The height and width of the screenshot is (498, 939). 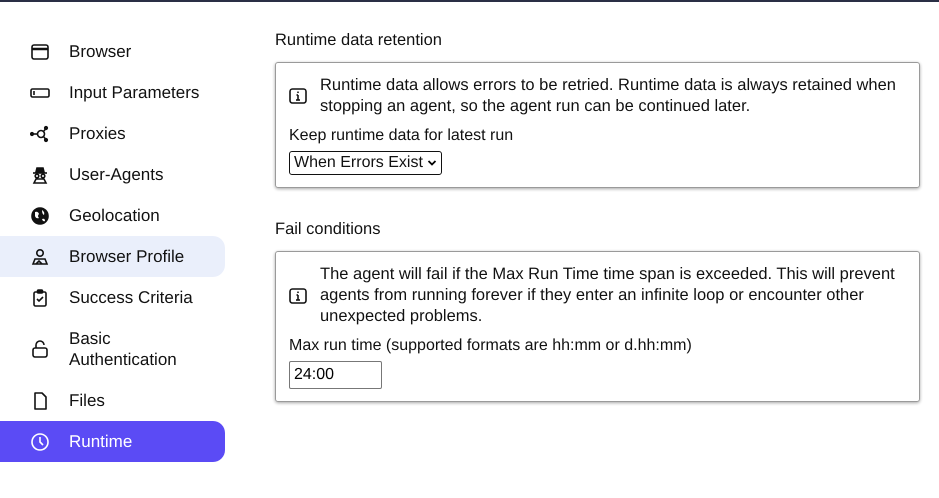 I want to click on chevron-down-icon, so click(x=431, y=163).